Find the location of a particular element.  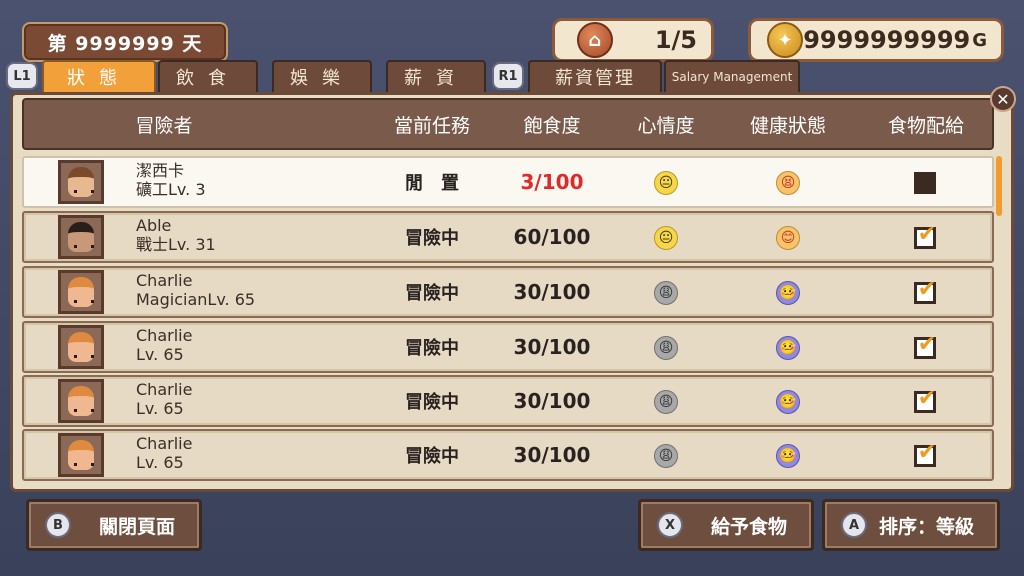

sort-button: A 排序：等級 is located at coordinates (911, 525).